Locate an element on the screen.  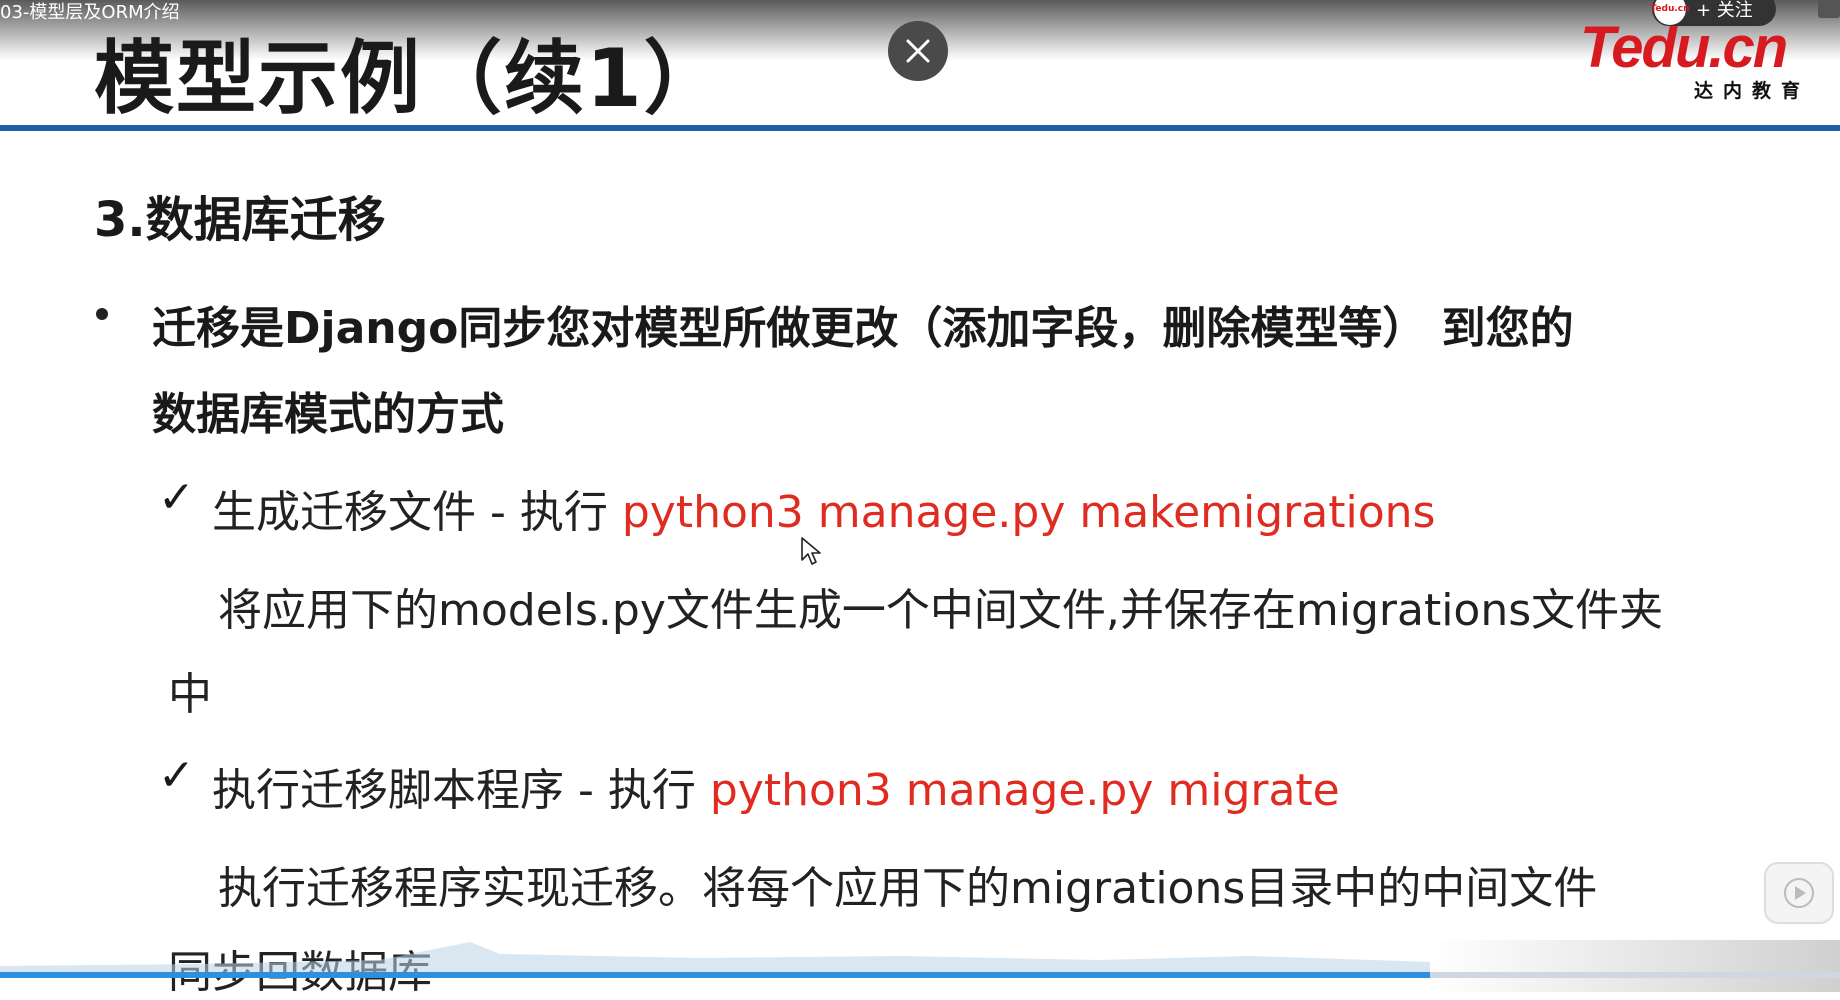
item-migrate: 执行迁移脚本程序 - 执行 python3 manage.py migrate is located at coordinates (776, 786).